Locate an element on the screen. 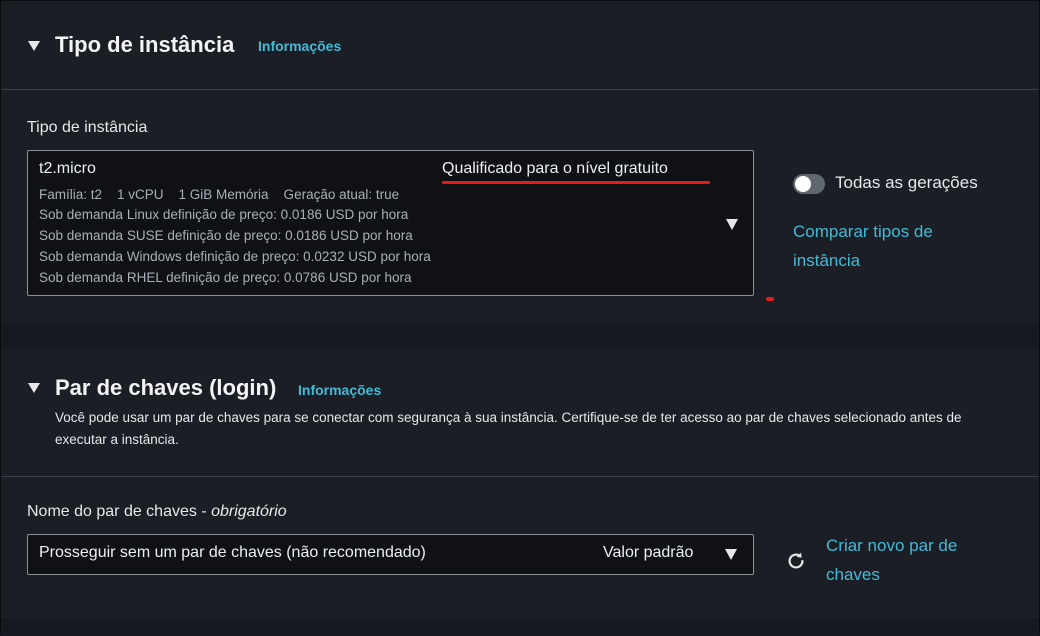  free-tier-badge: Qualificado para o nível gratuito is located at coordinates (555, 168).